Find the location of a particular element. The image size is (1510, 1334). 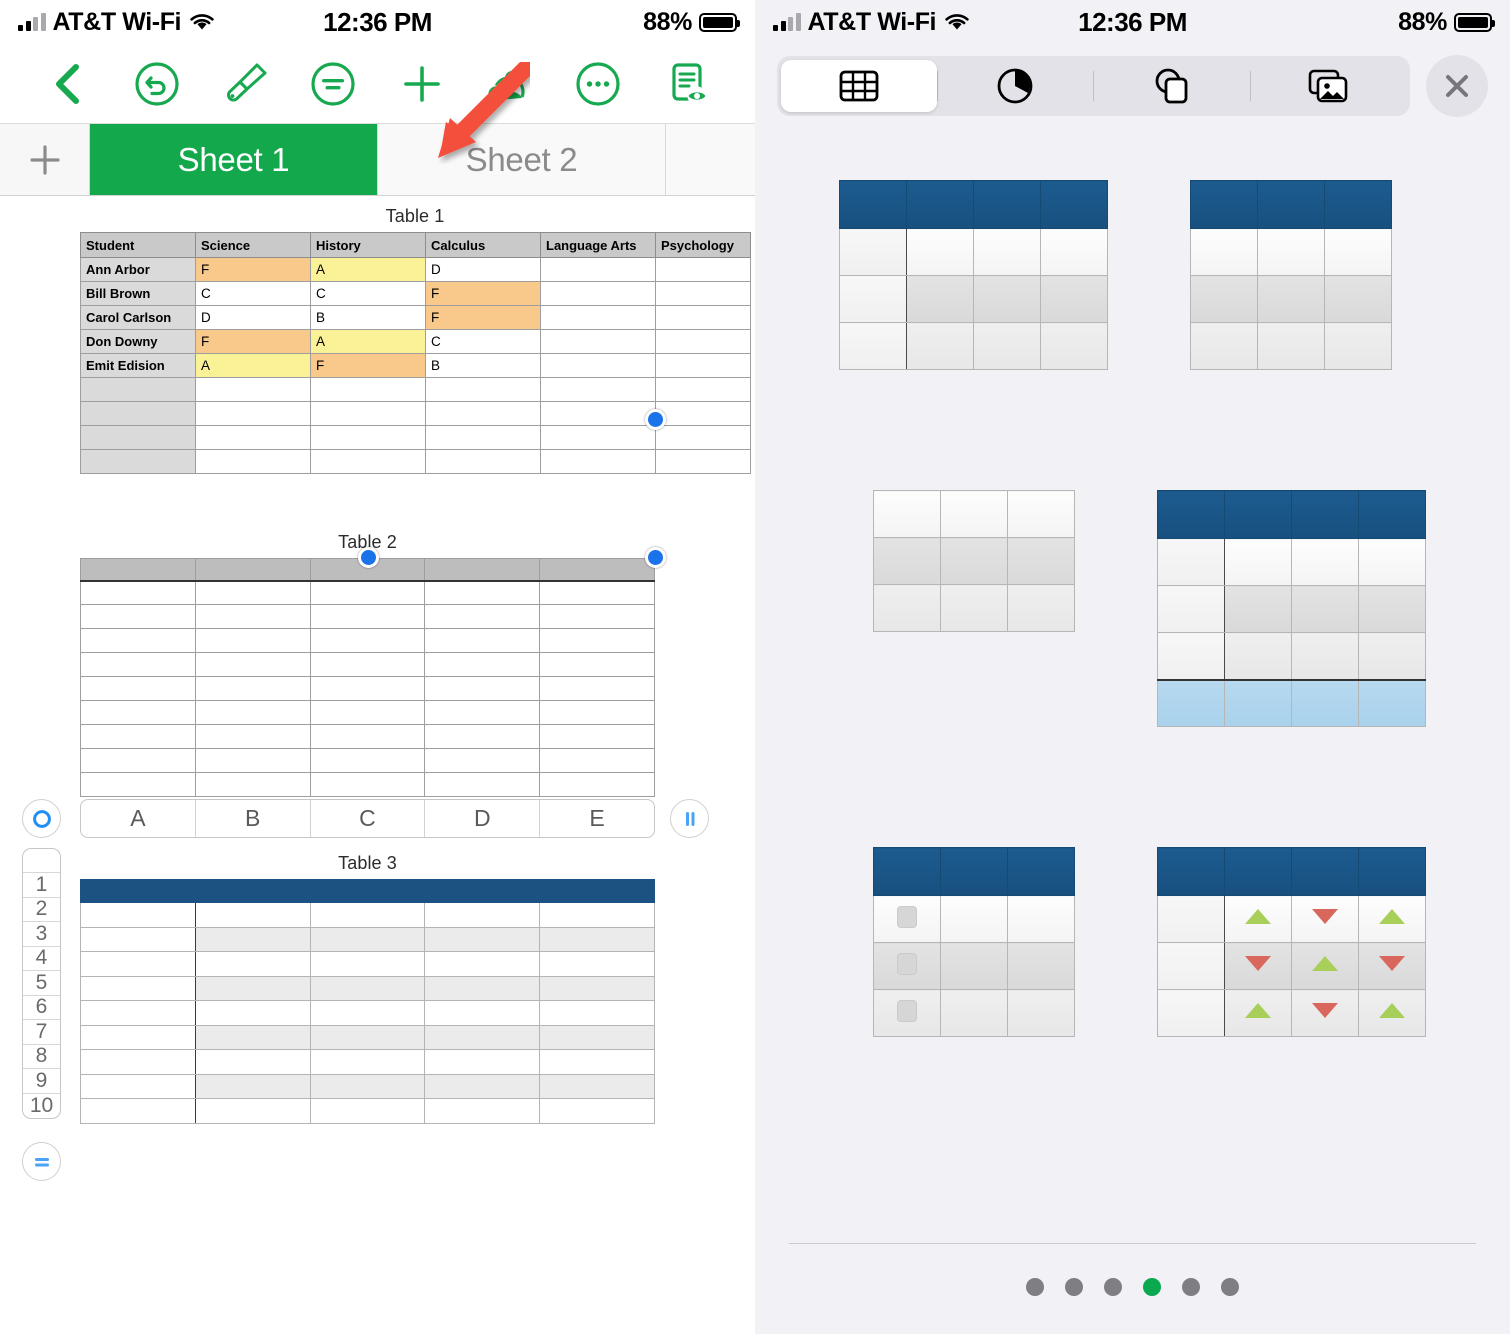

table1-row-label: Bill Brown is located at coordinates (138, 293).